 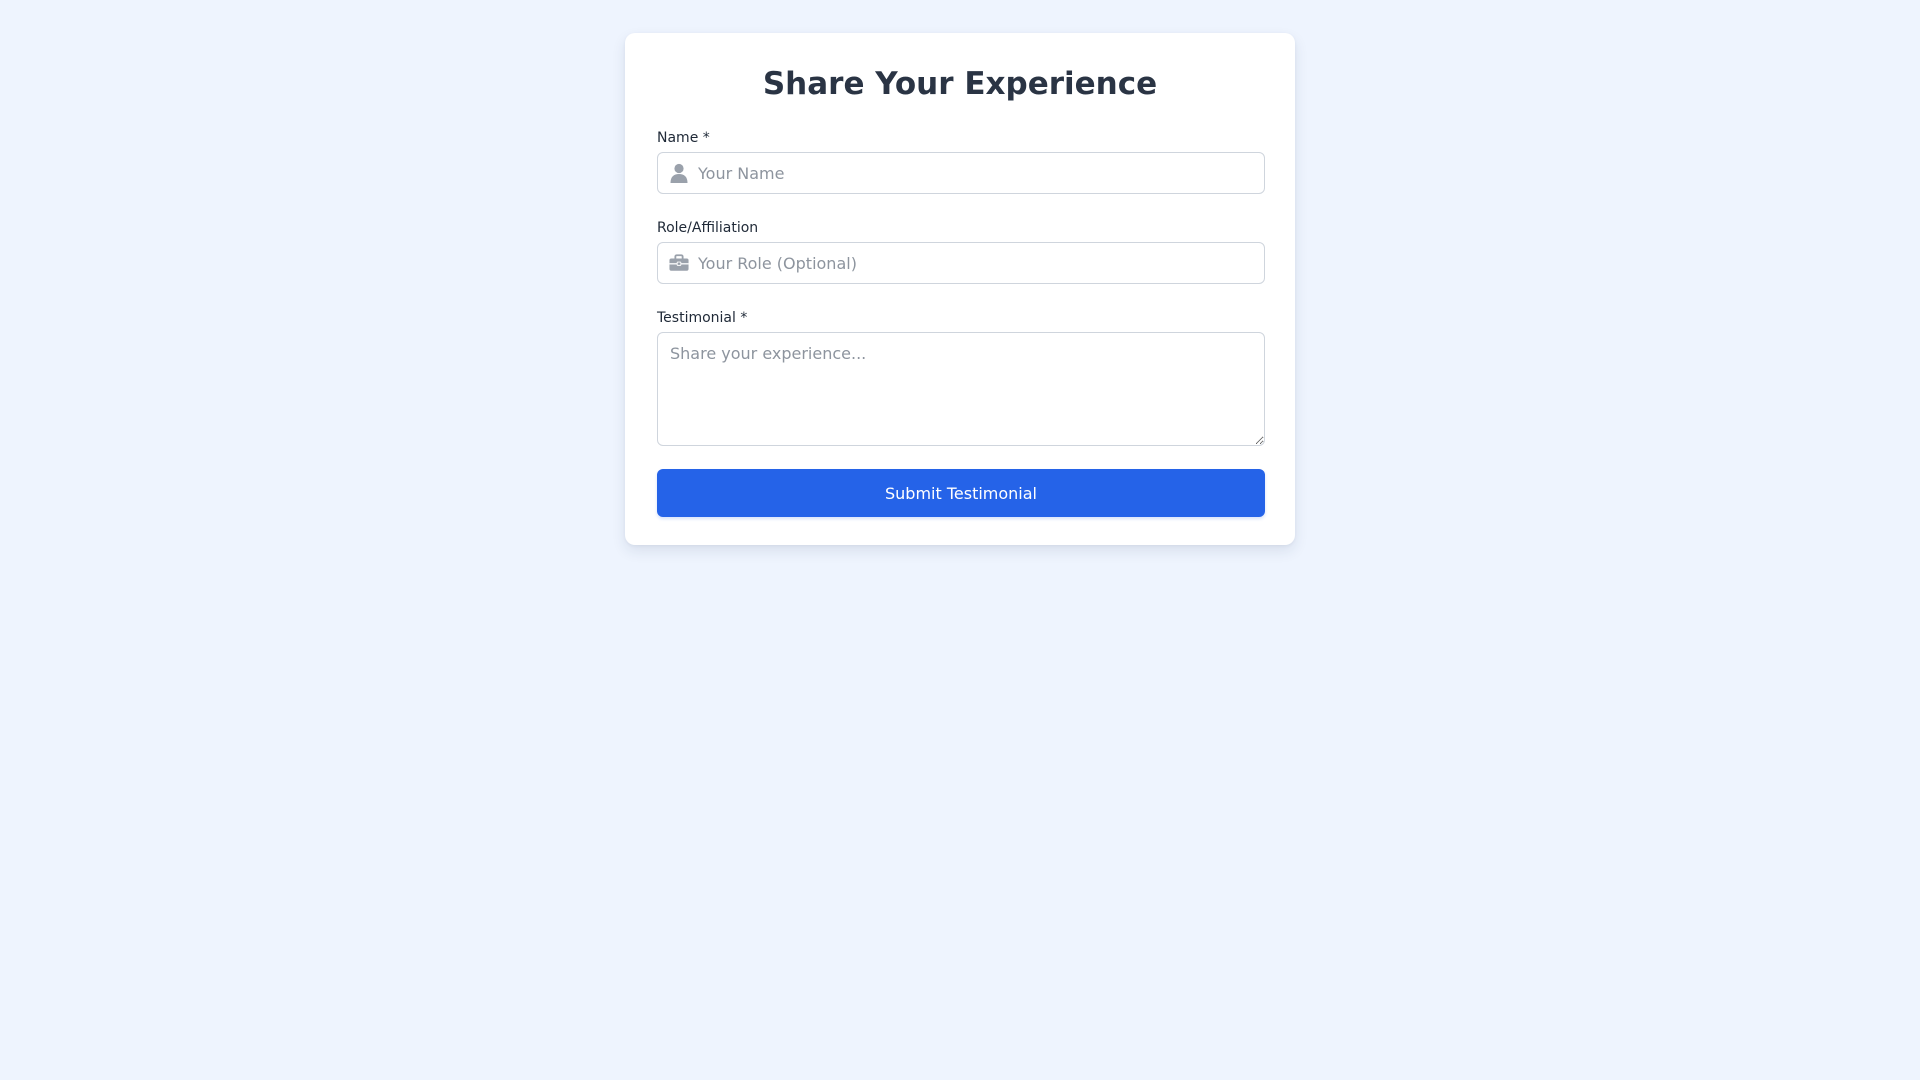 I want to click on role-input-wrapper, so click(x=961, y=263).